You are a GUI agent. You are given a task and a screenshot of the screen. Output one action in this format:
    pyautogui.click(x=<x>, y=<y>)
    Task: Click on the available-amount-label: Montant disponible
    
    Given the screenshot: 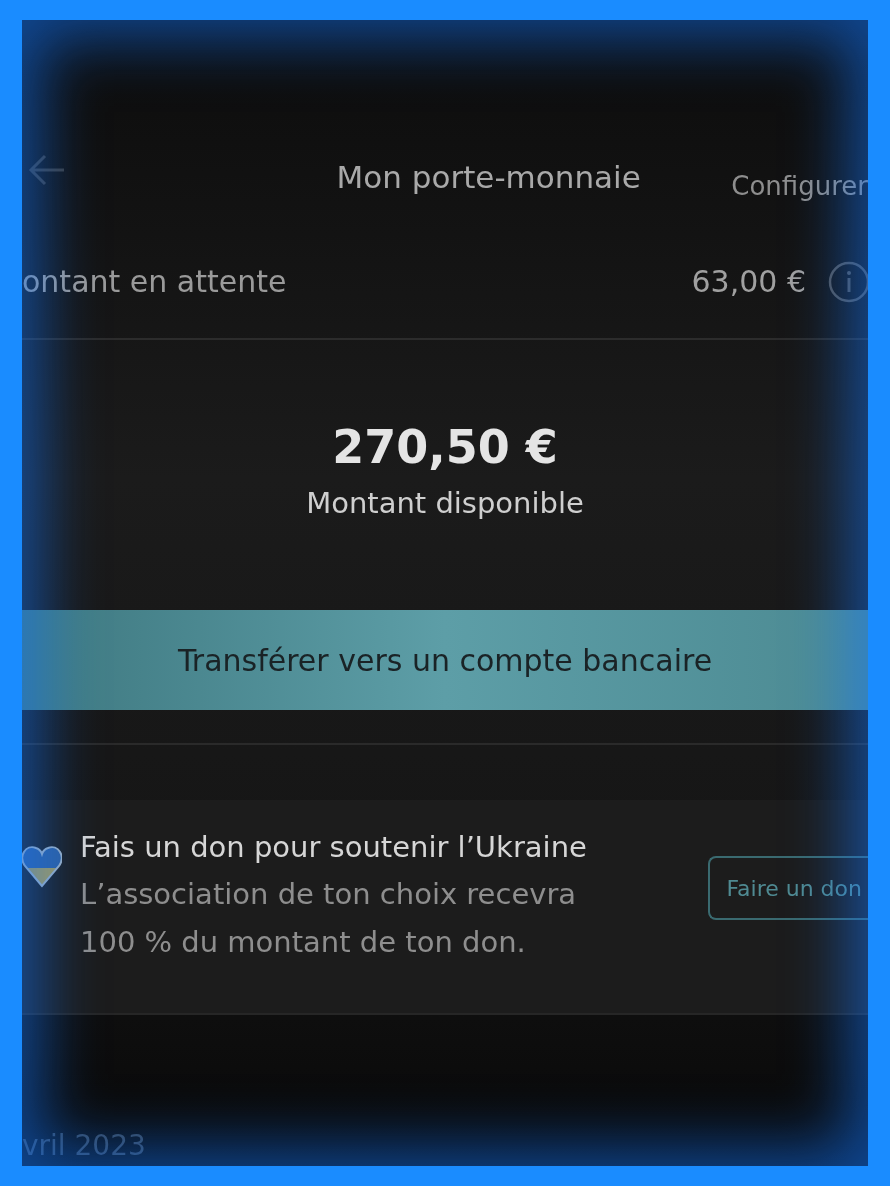 What is the action you would take?
    pyautogui.click(x=445, y=503)
    